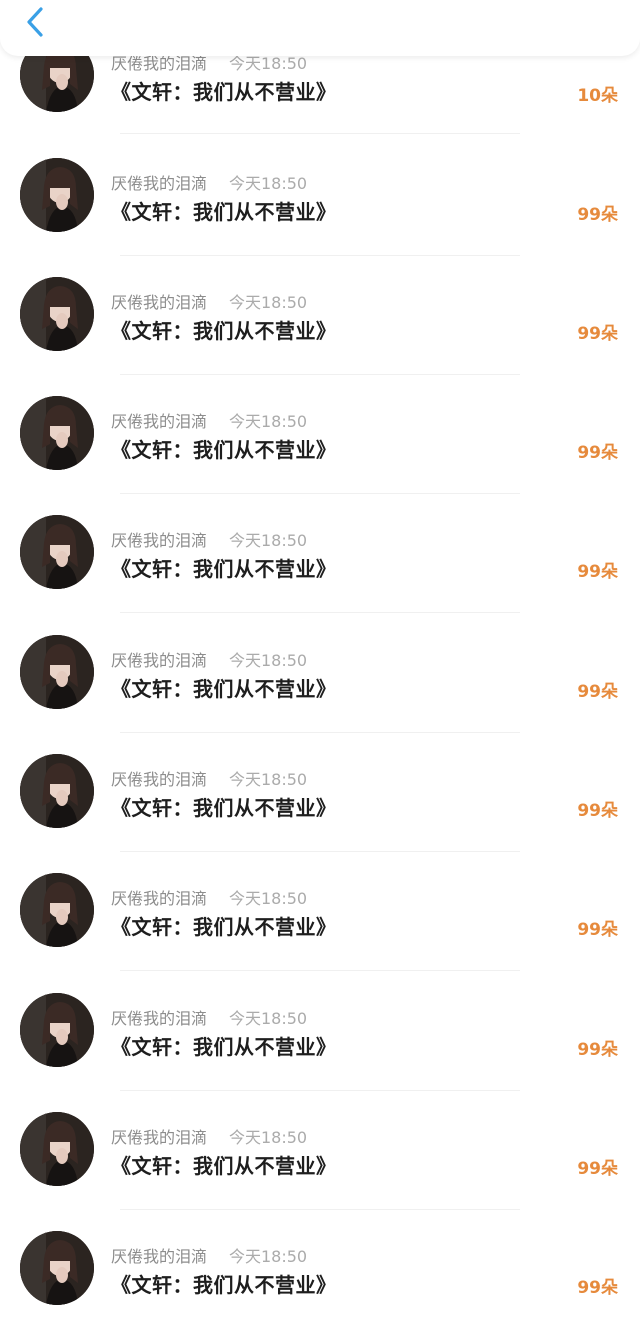 Image resolution: width=640 pixels, height=1317 pixels. I want to click on list-item: 厌倦我的泪滴 今天18:50 《文轩：我们从不营业》 10朵, so click(320, 103).